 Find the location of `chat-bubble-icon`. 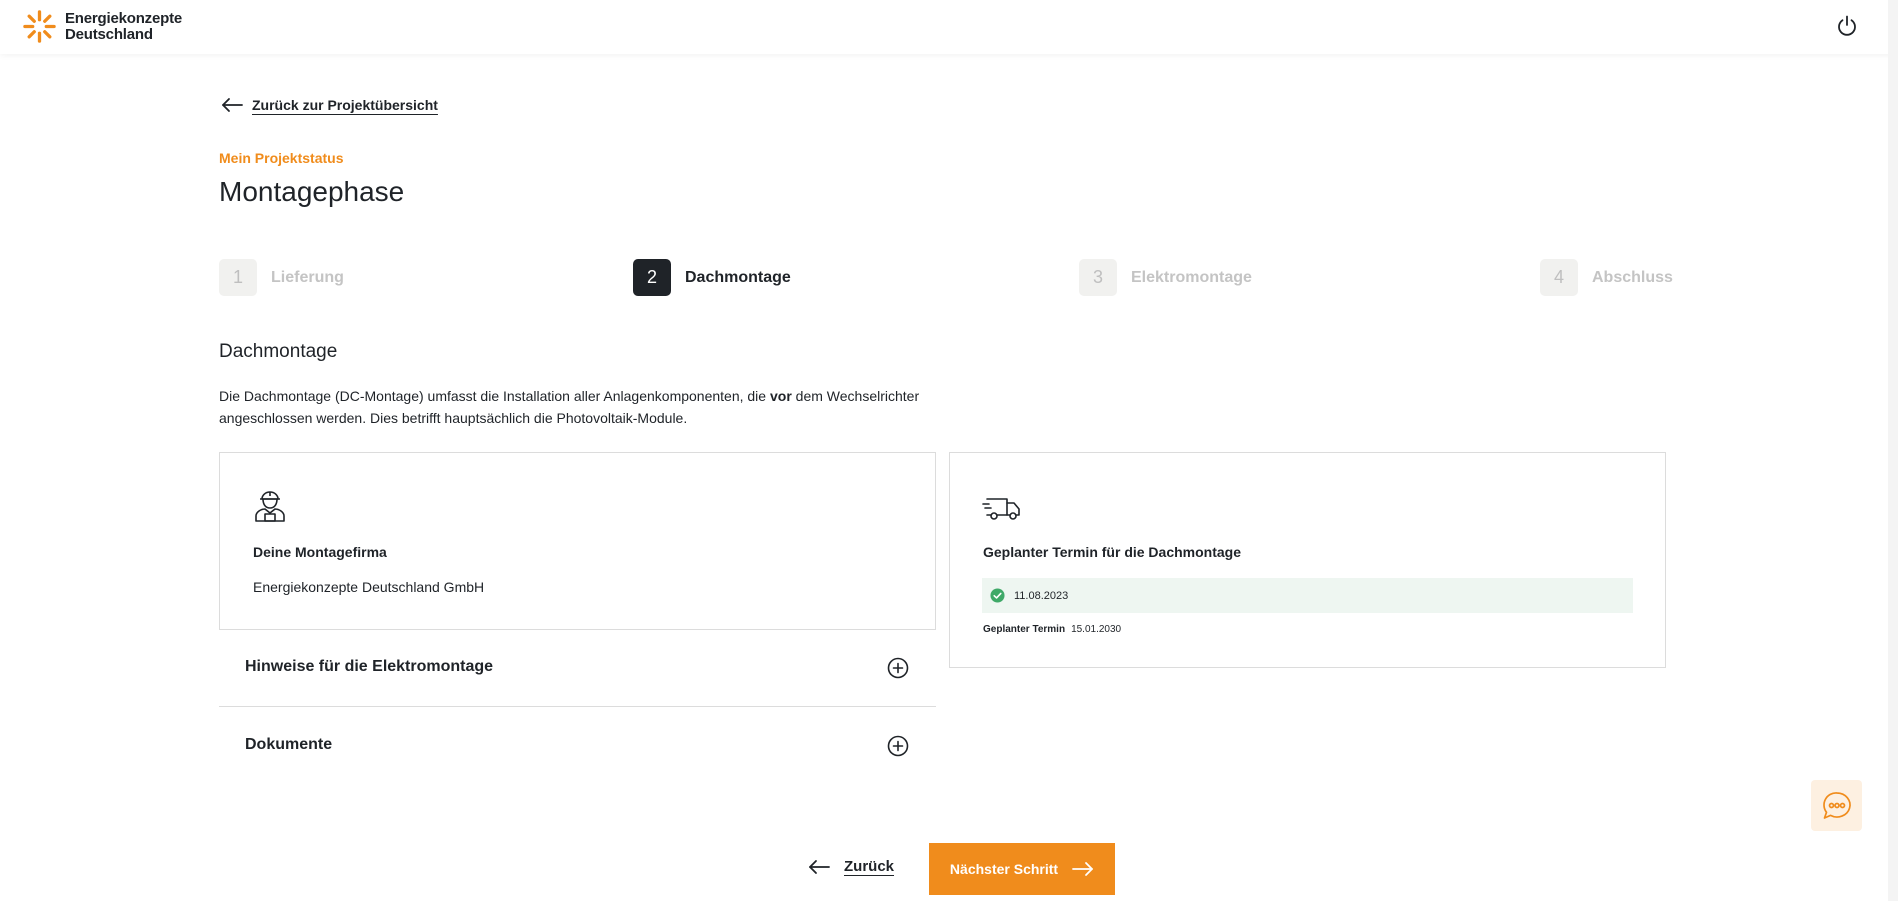

chat-bubble-icon is located at coordinates (1836, 805).